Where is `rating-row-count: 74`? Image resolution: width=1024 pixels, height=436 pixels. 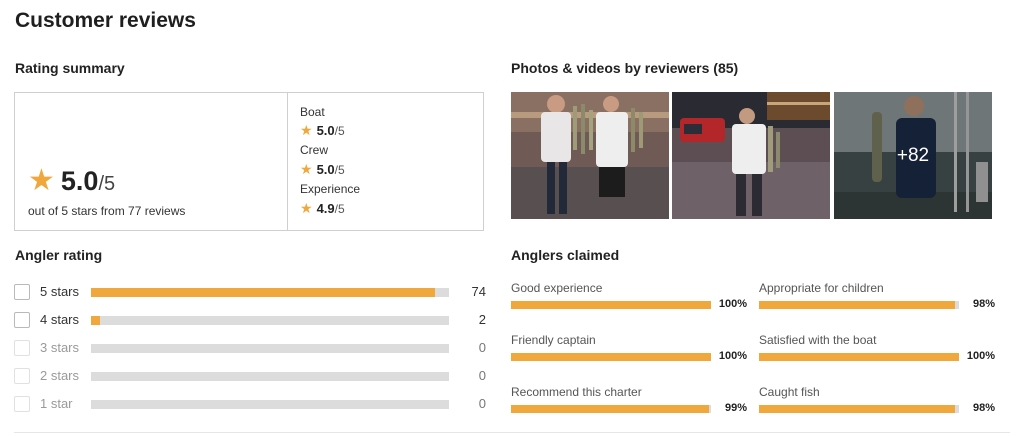 rating-row-count: 74 is located at coordinates (478, 291).